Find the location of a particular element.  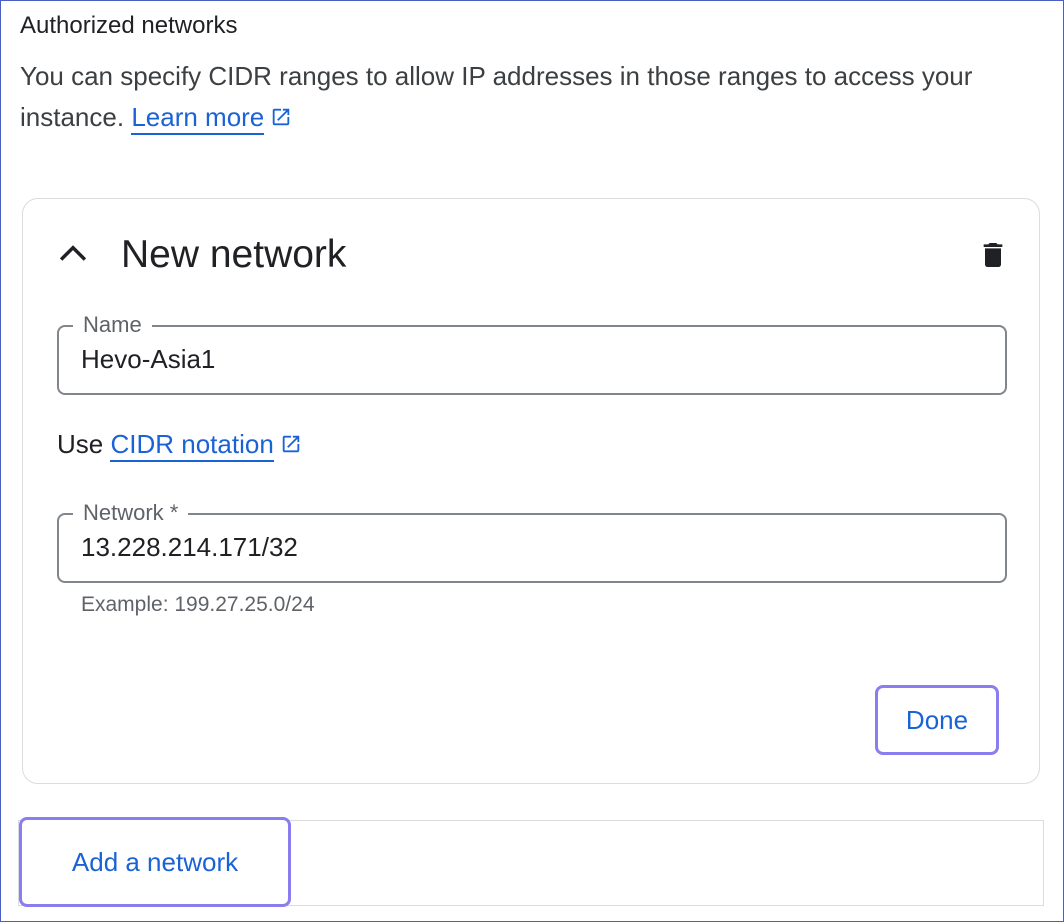

name-field: Name is located at coordinates (532, 353).